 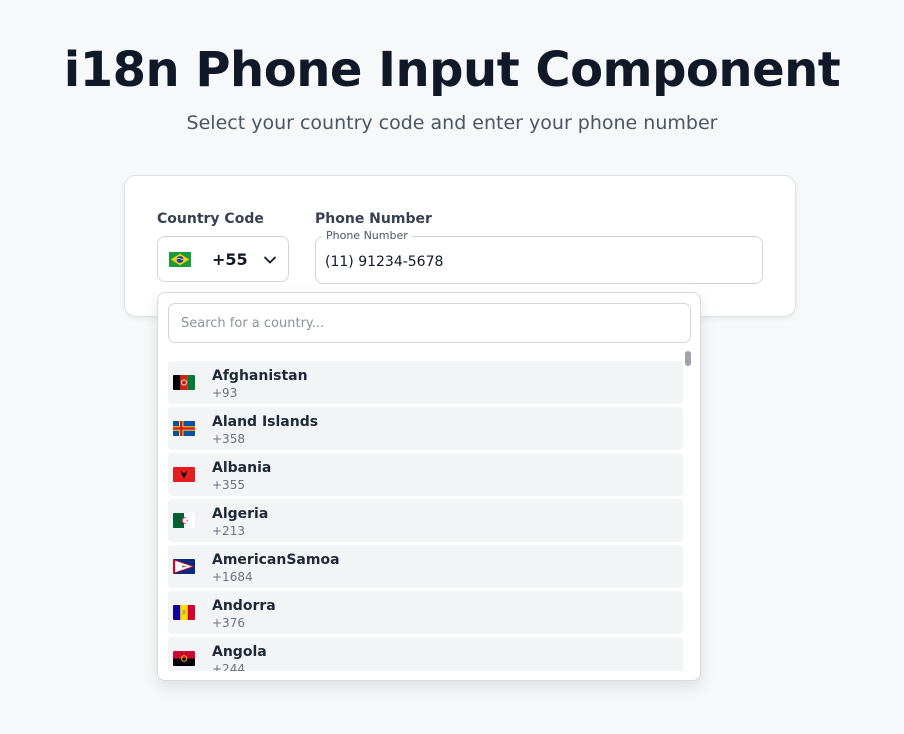 I want to click on scrollbar-thumb, so click(x=688, y=358).